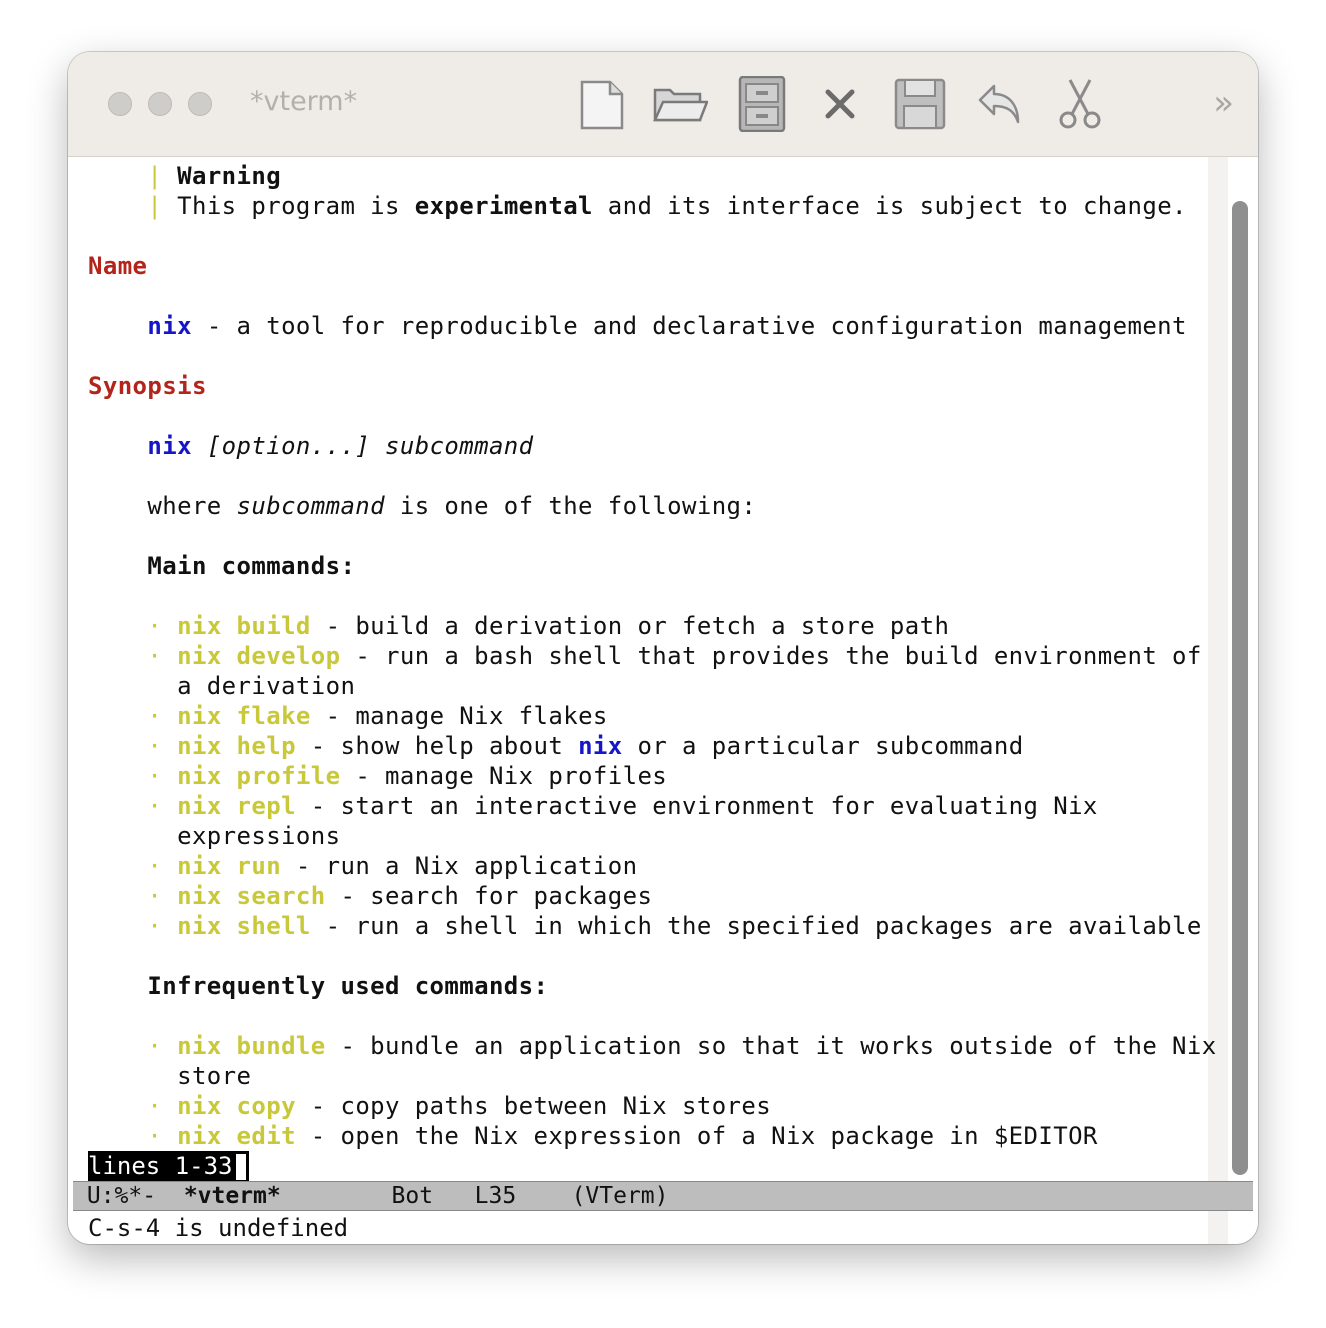  What do you see at coordinates (168, 1166) in the screenshot?
I see `pager-status: lines 1-33` at bounding box center [168, 1166].